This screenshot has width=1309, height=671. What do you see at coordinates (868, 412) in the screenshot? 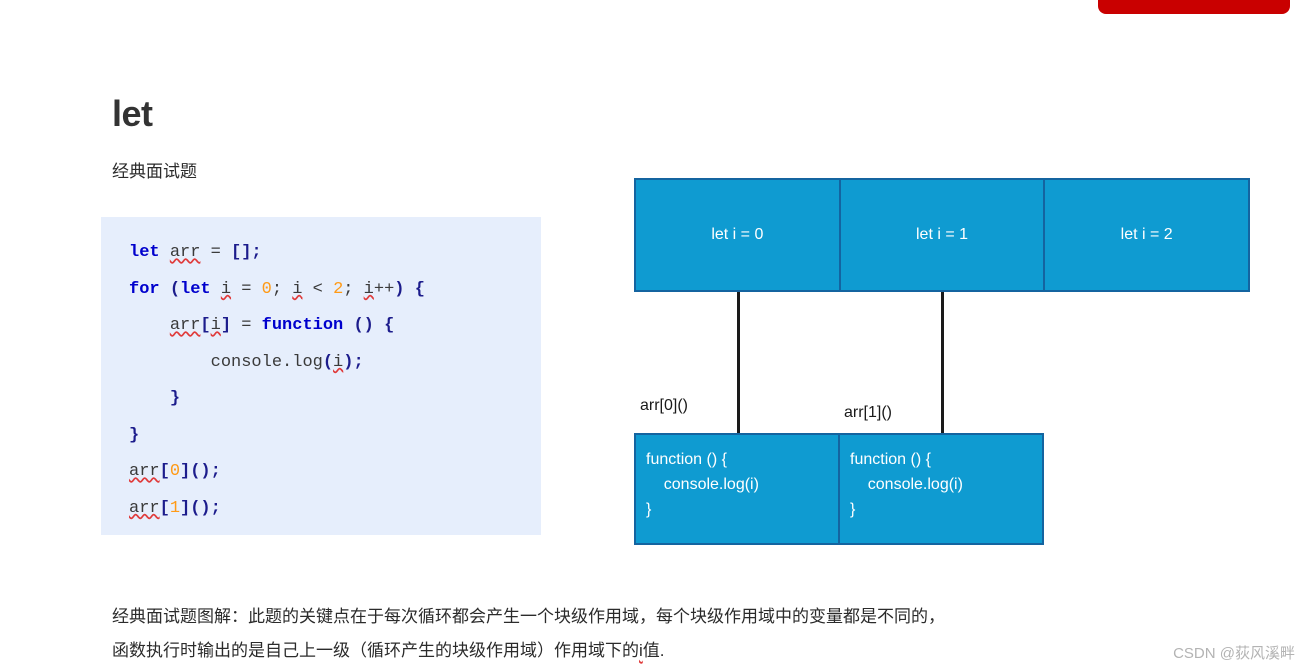
I see `call-label-arr1: arr[1]()` at bounding box center [868, 412].